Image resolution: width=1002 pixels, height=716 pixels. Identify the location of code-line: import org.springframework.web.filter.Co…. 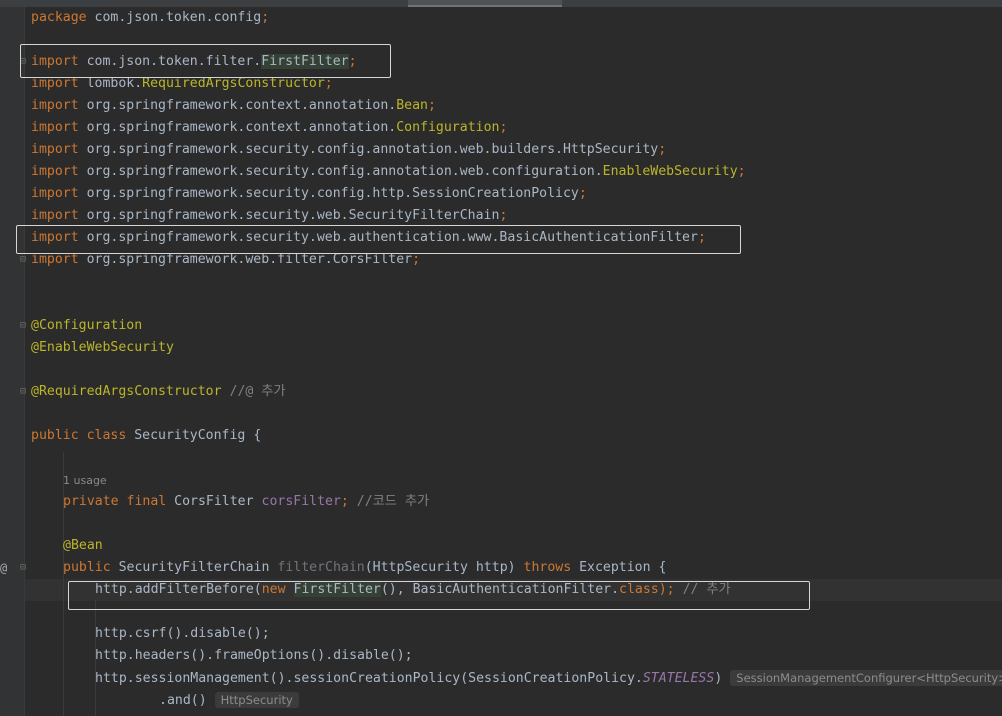
(226, 259).